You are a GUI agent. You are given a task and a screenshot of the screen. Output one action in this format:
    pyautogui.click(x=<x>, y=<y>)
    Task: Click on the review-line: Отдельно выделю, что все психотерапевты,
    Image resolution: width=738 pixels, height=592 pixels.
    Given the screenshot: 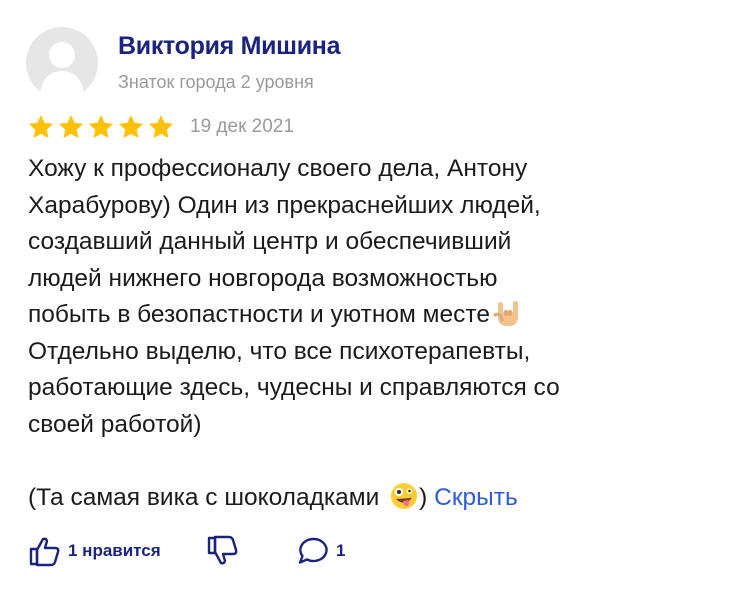 What is the action you would take?
    pyautogui.click(x=279, y=351)
    